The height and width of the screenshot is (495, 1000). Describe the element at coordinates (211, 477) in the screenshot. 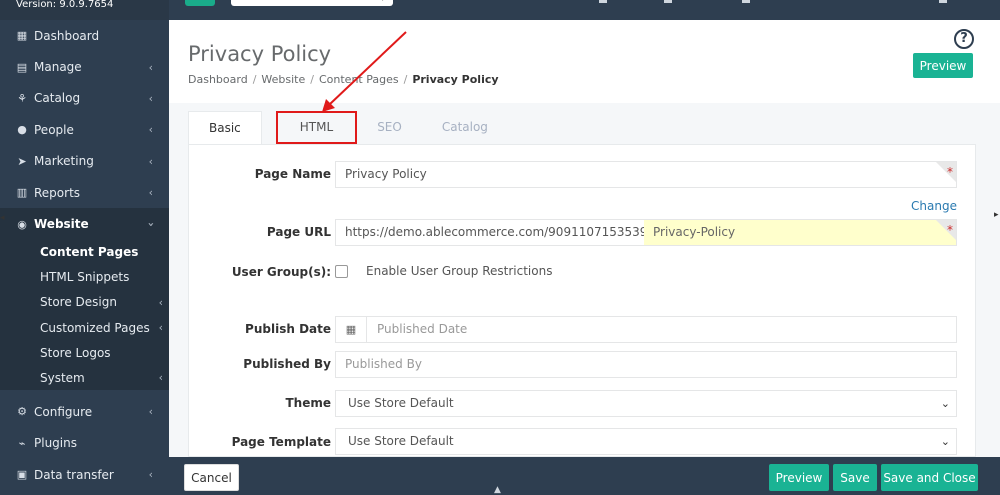

I see `cancel-button: Cancel` at that location.